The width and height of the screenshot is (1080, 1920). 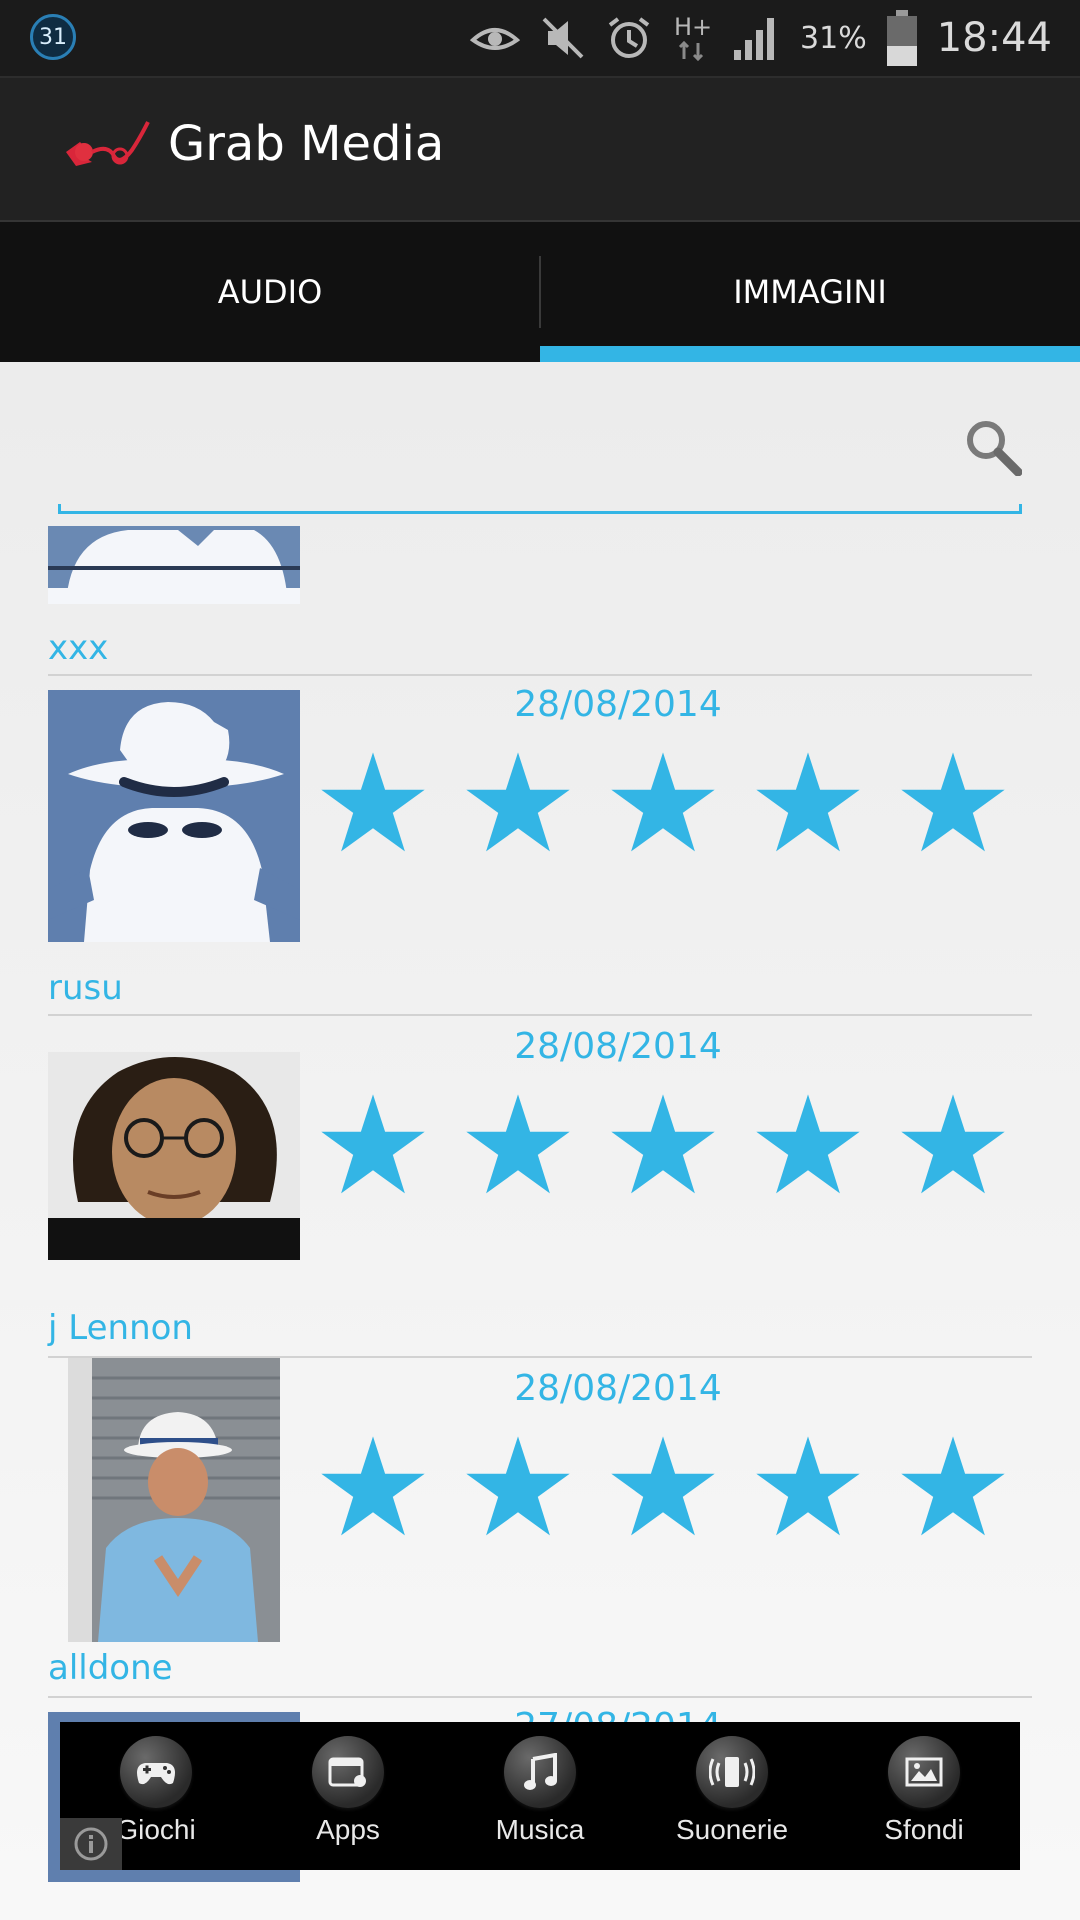 I want to click on ad-item-musica: Musica, so click(x=540, y=1784).